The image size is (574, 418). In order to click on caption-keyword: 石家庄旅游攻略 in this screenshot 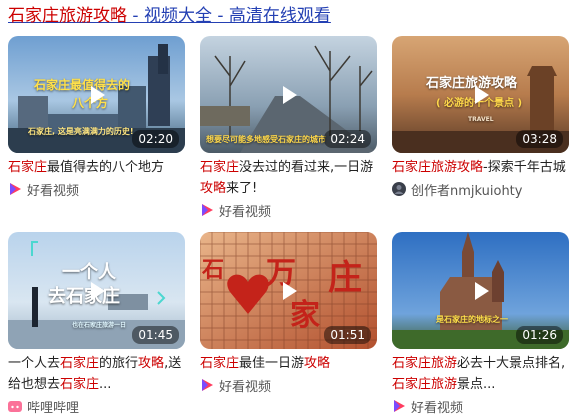, I will do `click(438, 167)`.